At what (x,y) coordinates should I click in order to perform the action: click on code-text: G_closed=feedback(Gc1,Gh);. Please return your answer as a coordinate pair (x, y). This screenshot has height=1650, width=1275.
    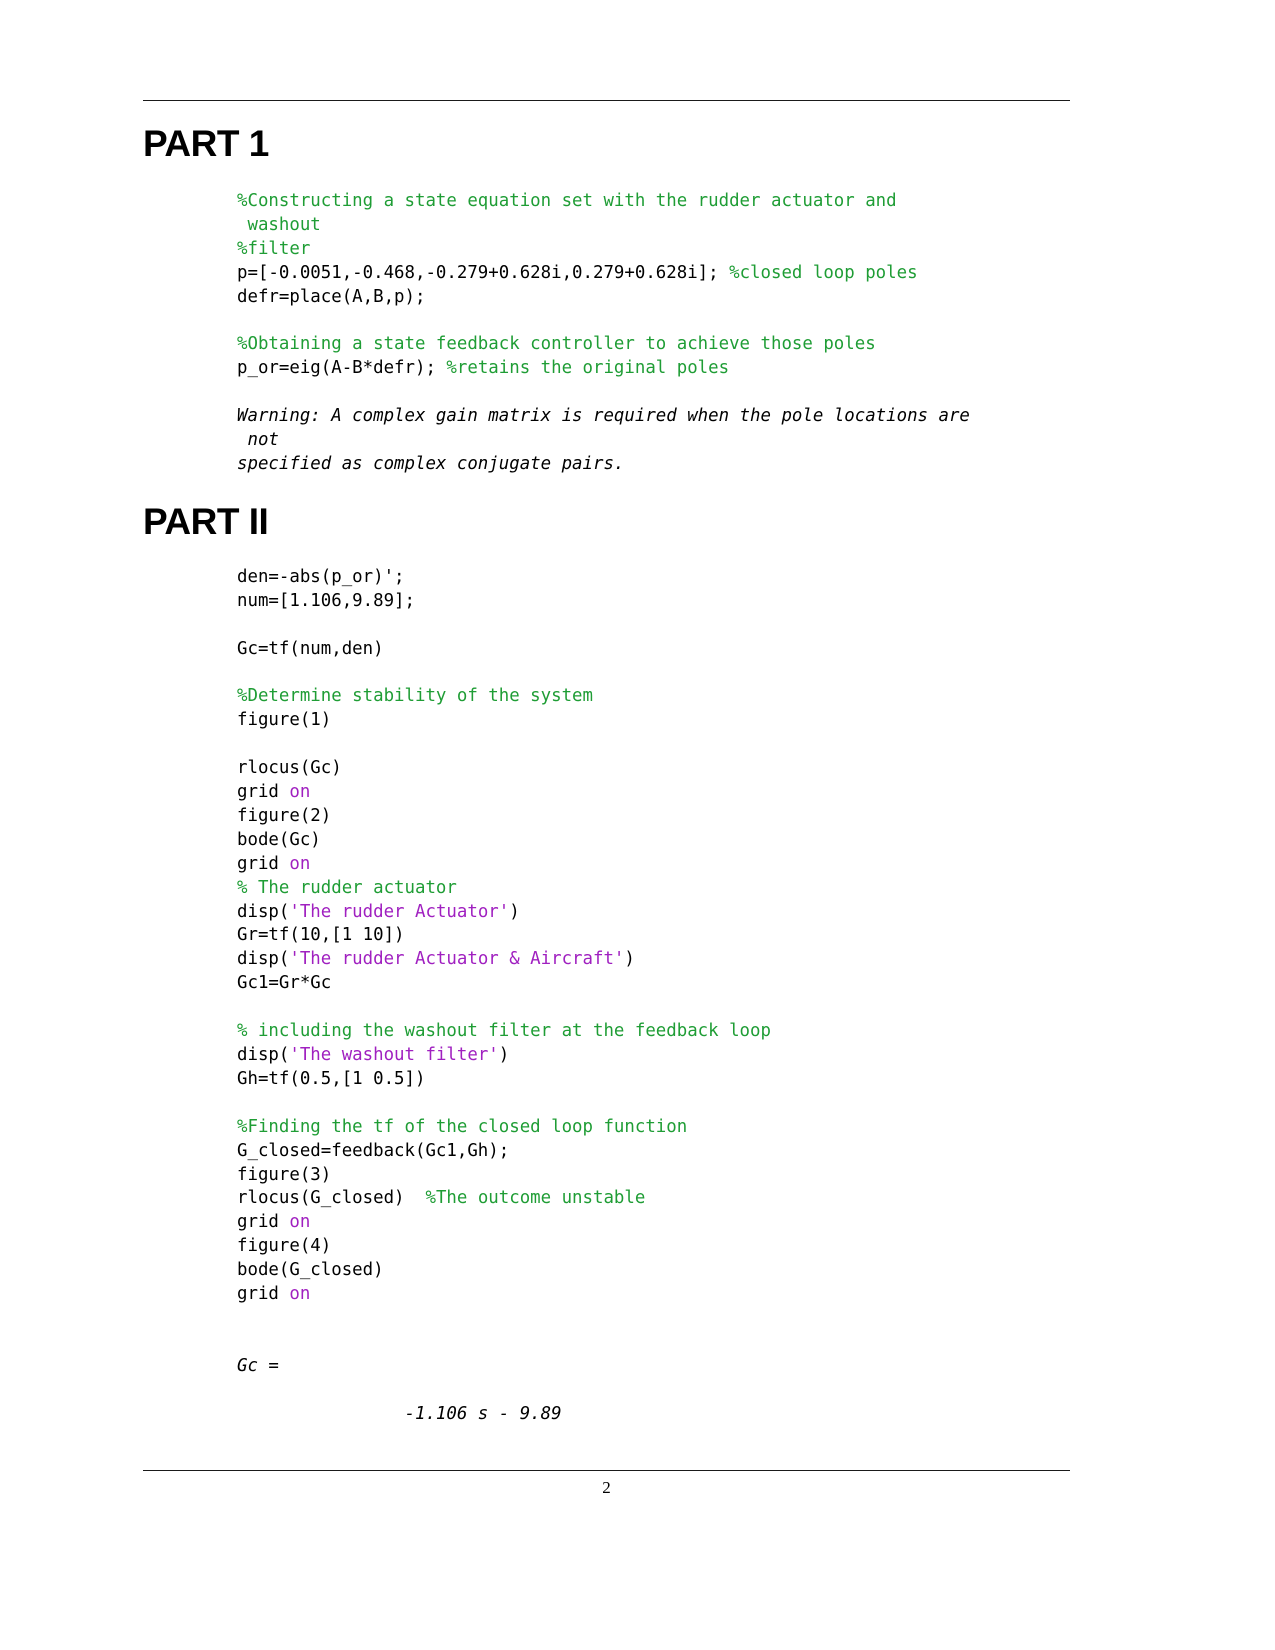
    Looking at the image, I should click on (373, 1150).